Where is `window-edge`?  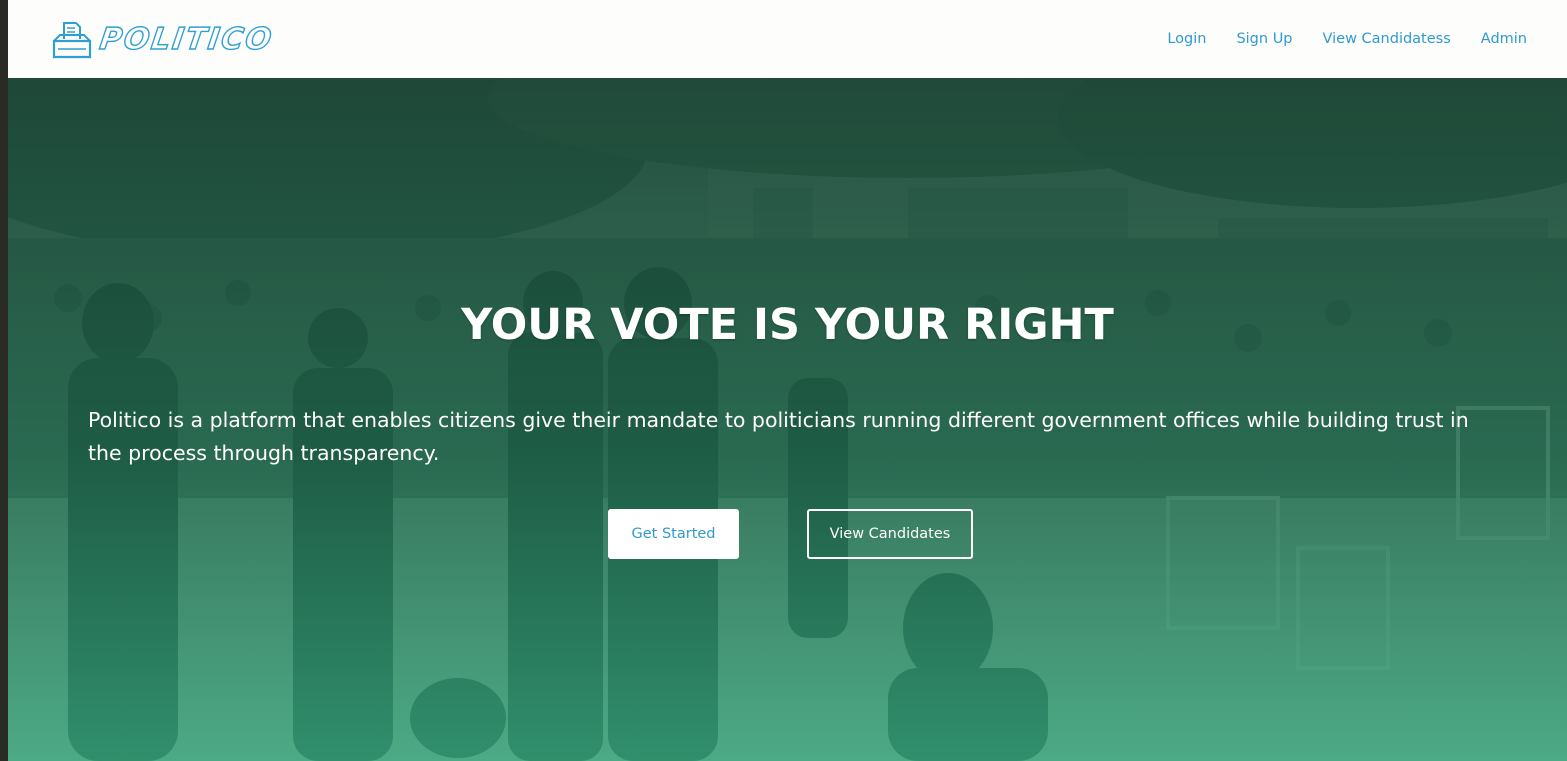
window-edge is located at coordinates (4, 380).